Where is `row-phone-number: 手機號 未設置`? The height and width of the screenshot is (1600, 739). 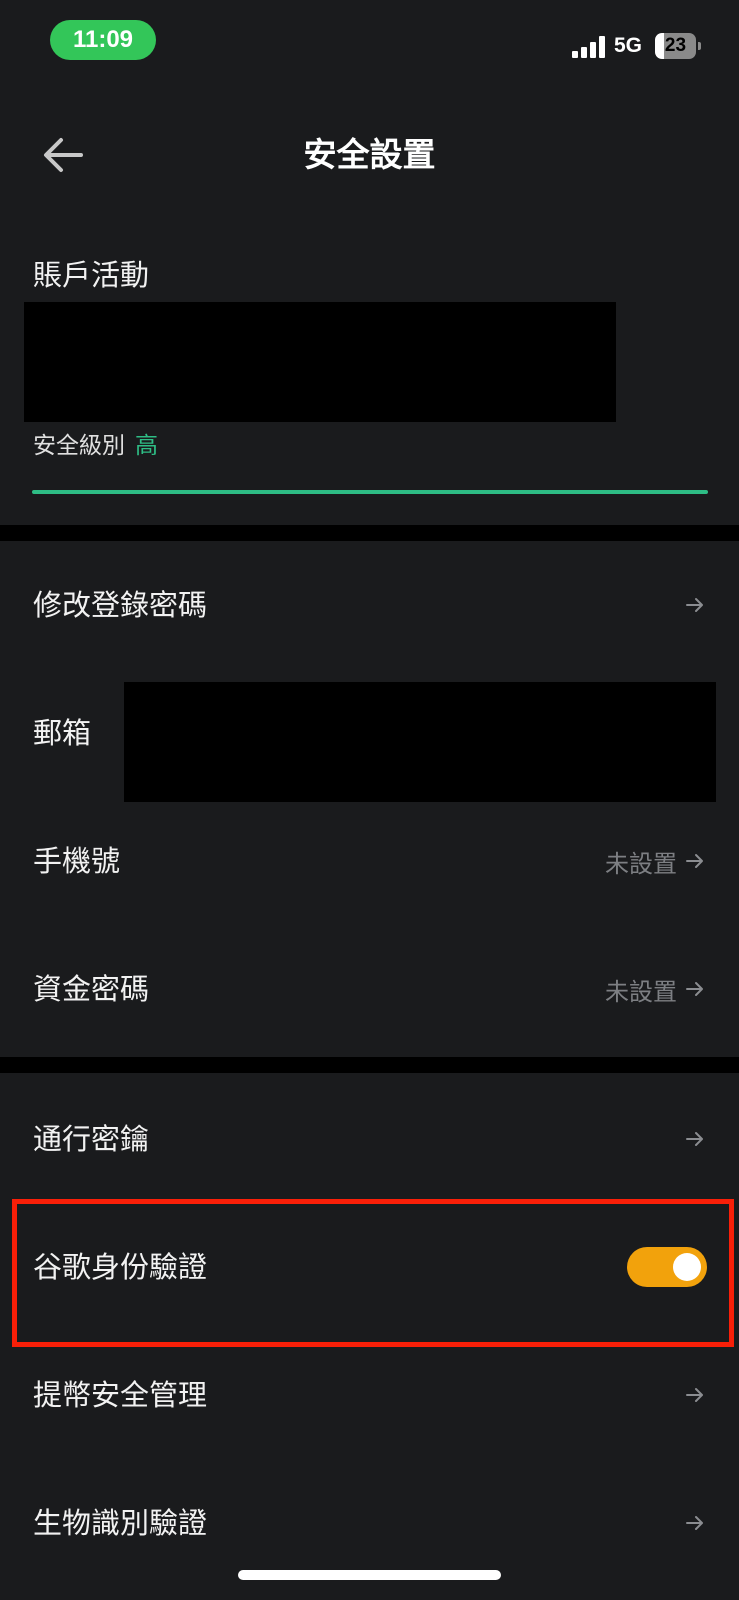 row-phone-number: 手機號 未設置 is located at coordinates (369, 861).